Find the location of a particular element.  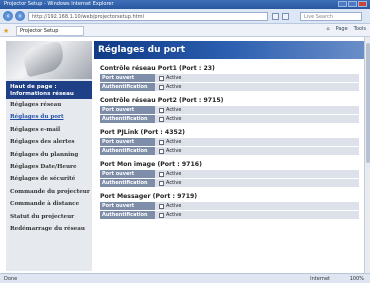

zoom-level: 100% is located at coordinates (357, 279).